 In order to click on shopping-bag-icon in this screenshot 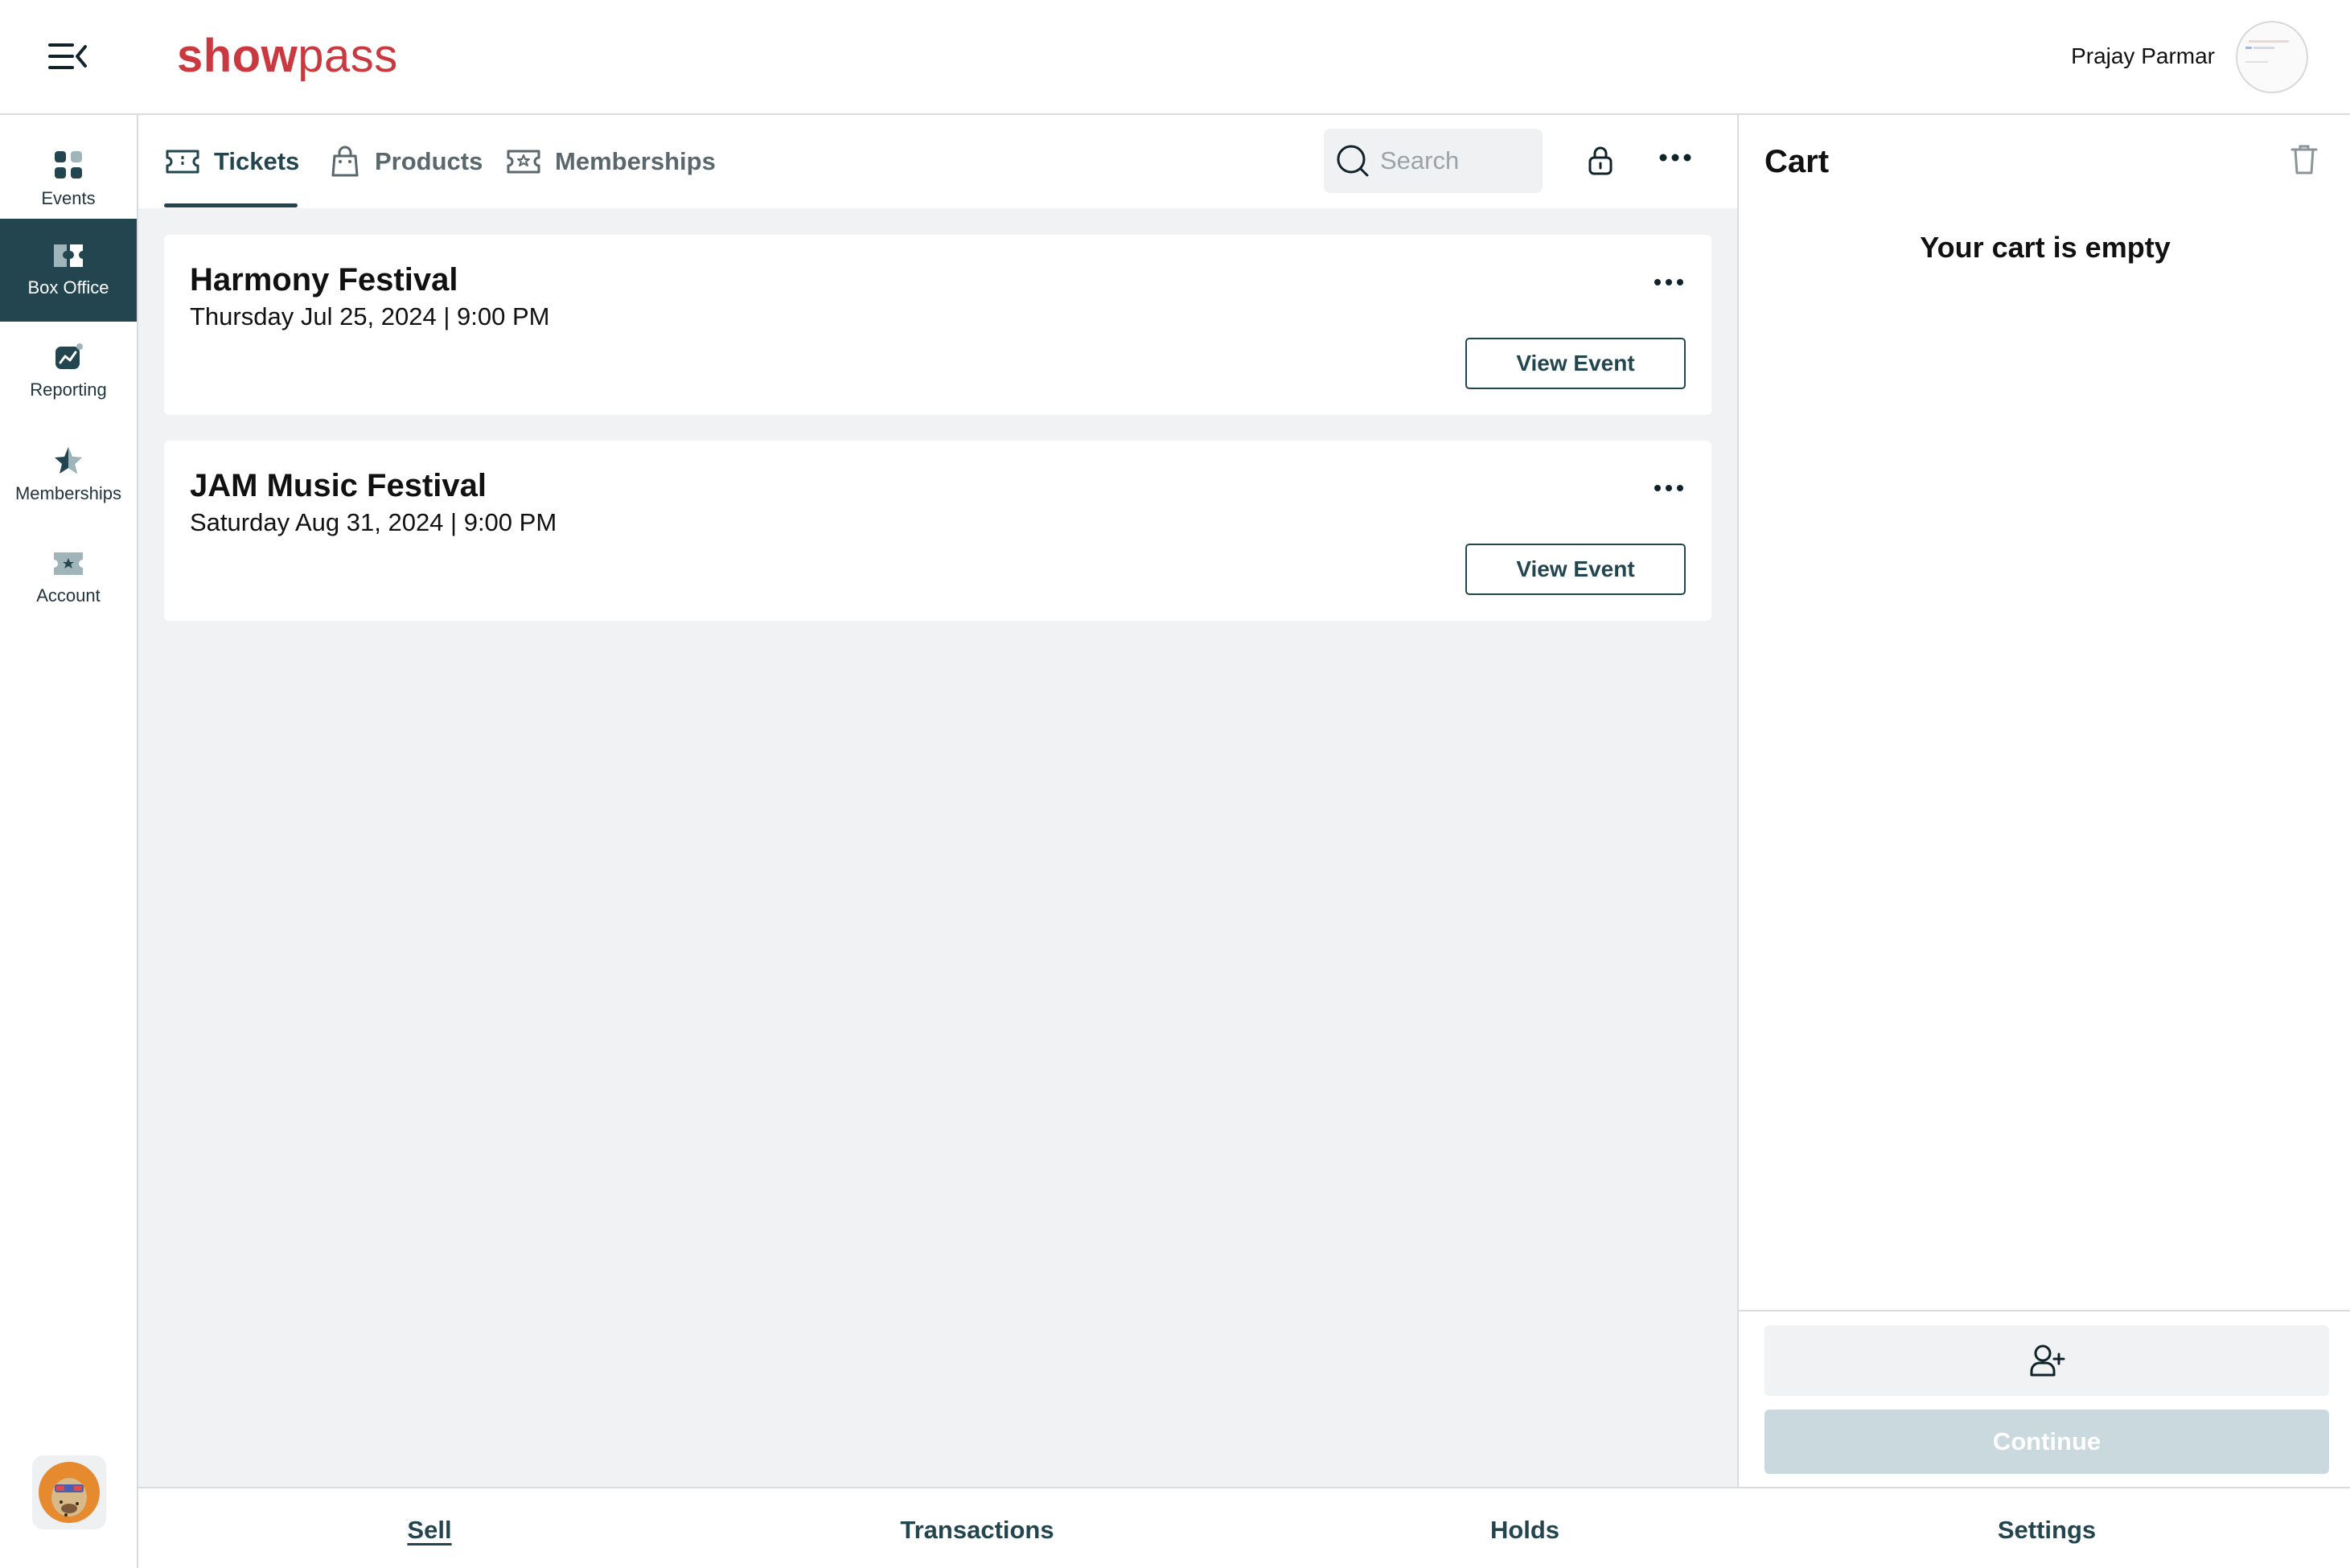, I will do `click(345, 161)`.